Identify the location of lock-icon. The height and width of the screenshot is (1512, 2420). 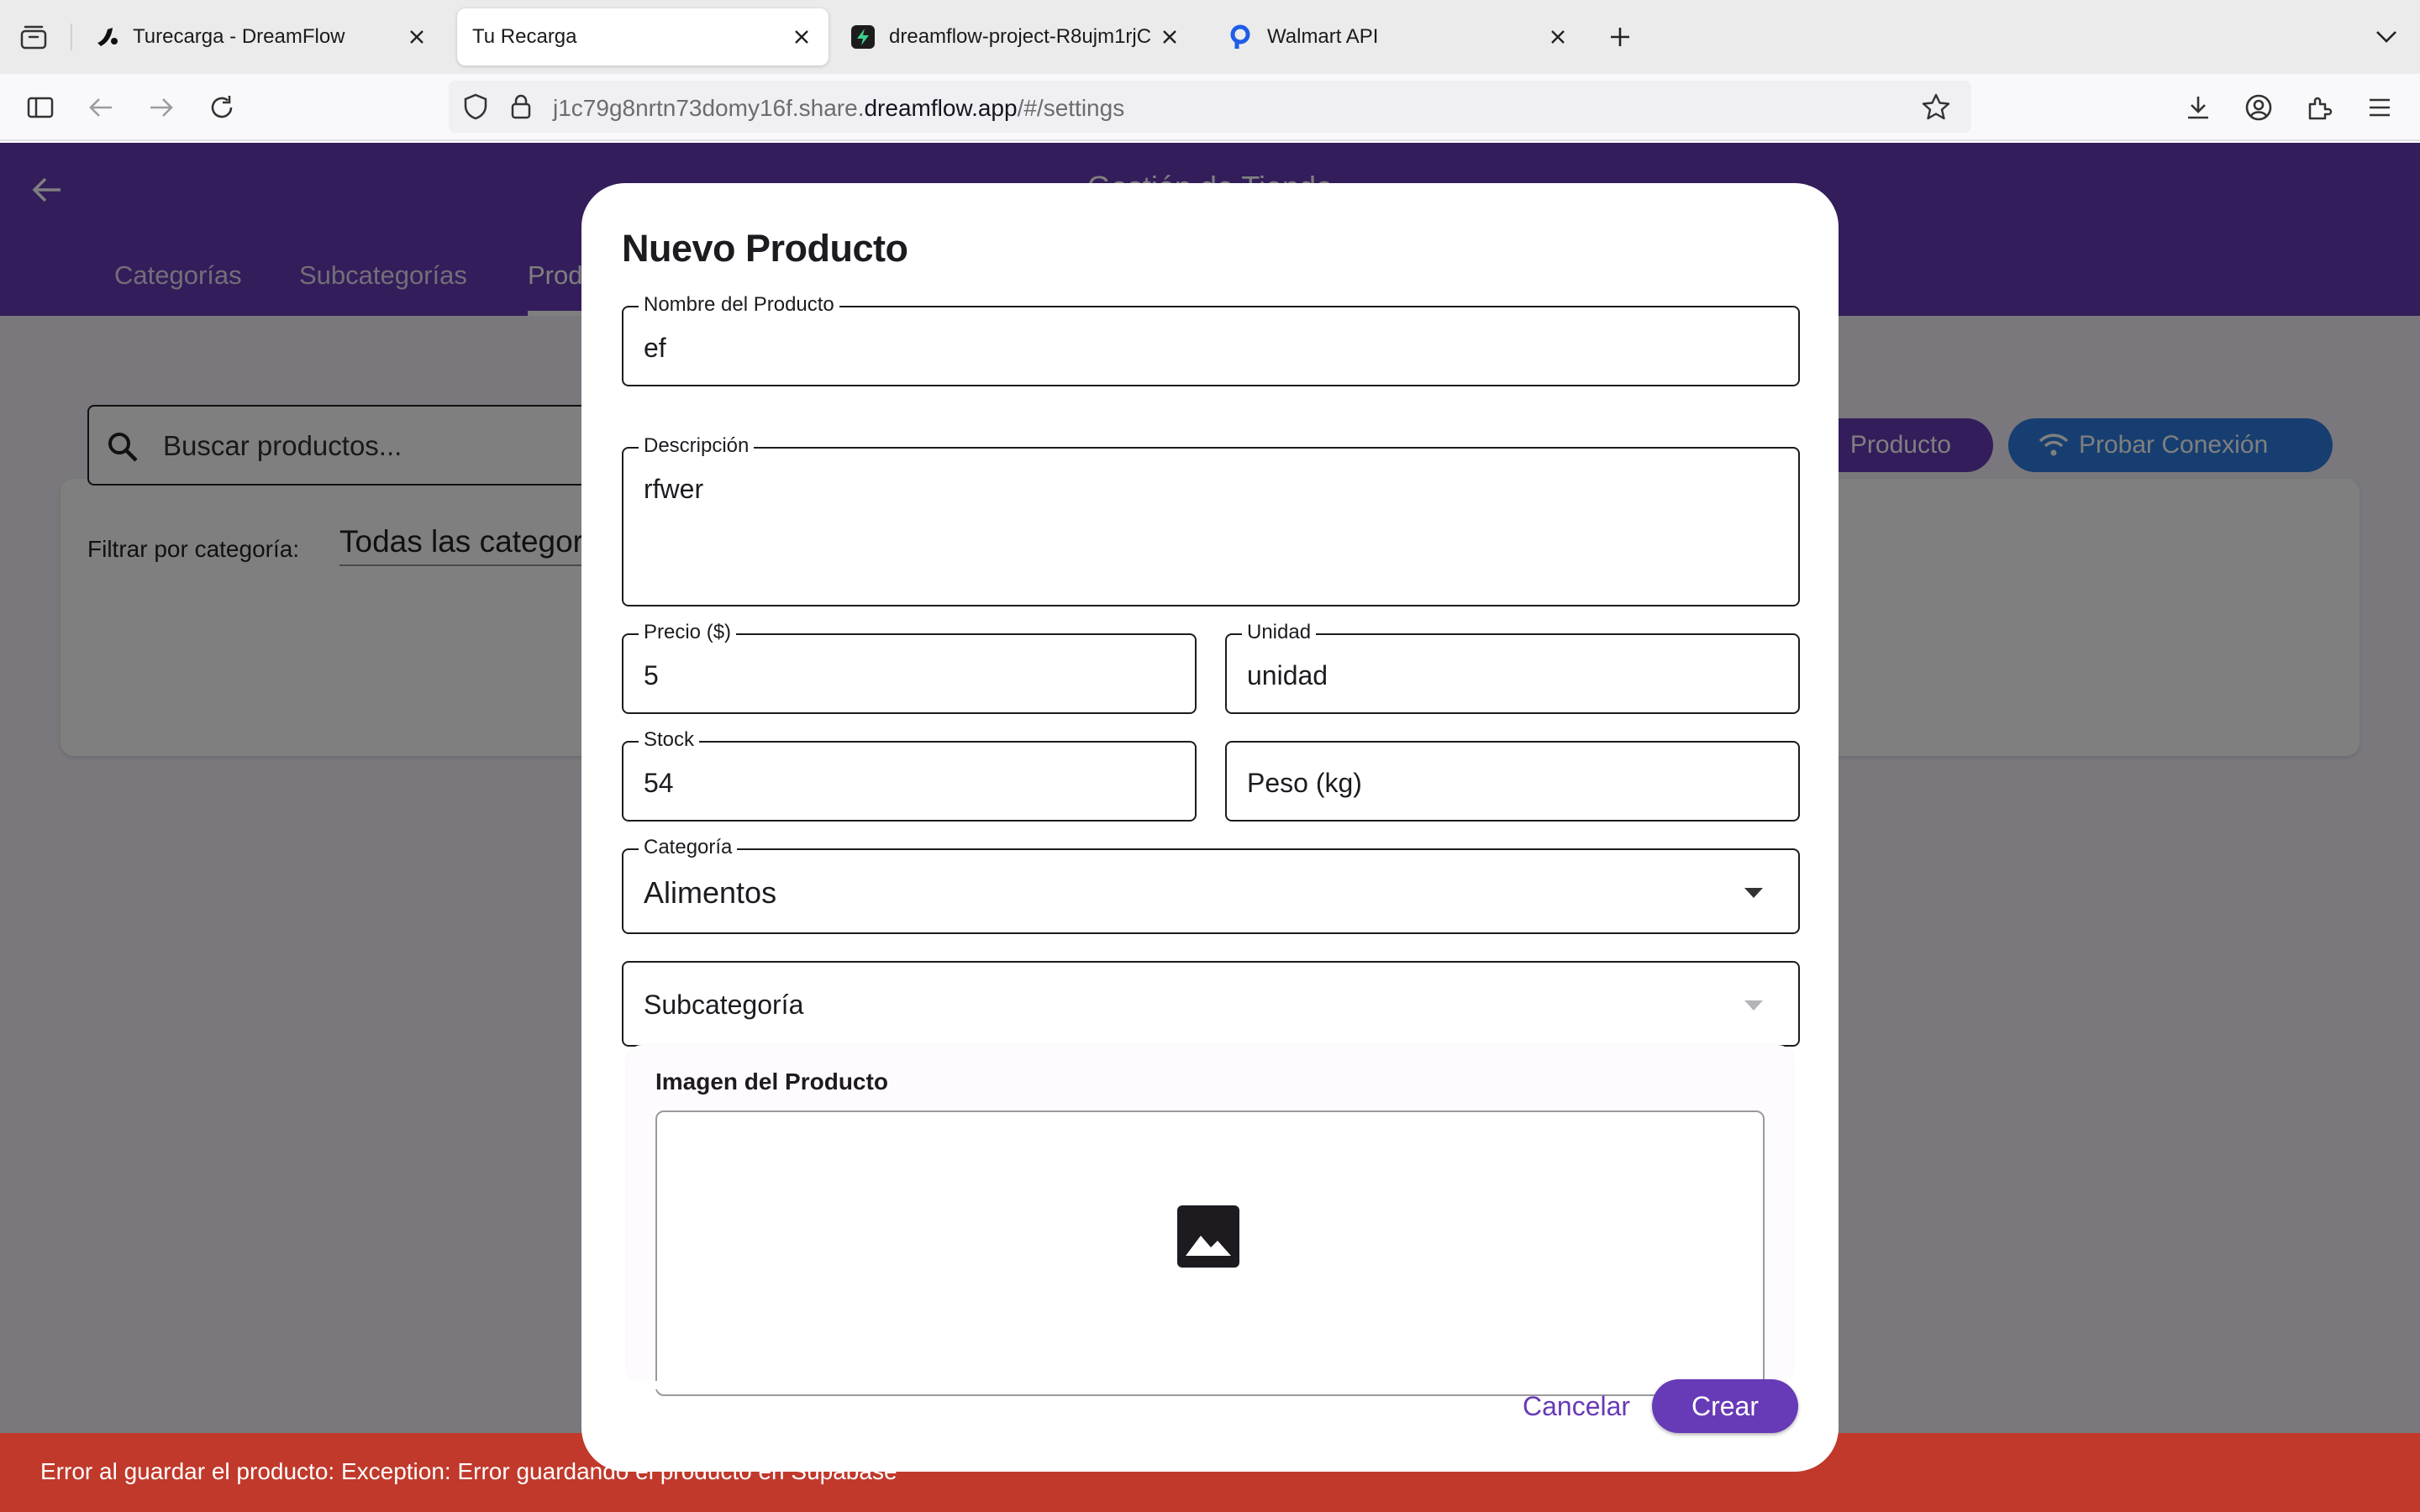
(521, 106).